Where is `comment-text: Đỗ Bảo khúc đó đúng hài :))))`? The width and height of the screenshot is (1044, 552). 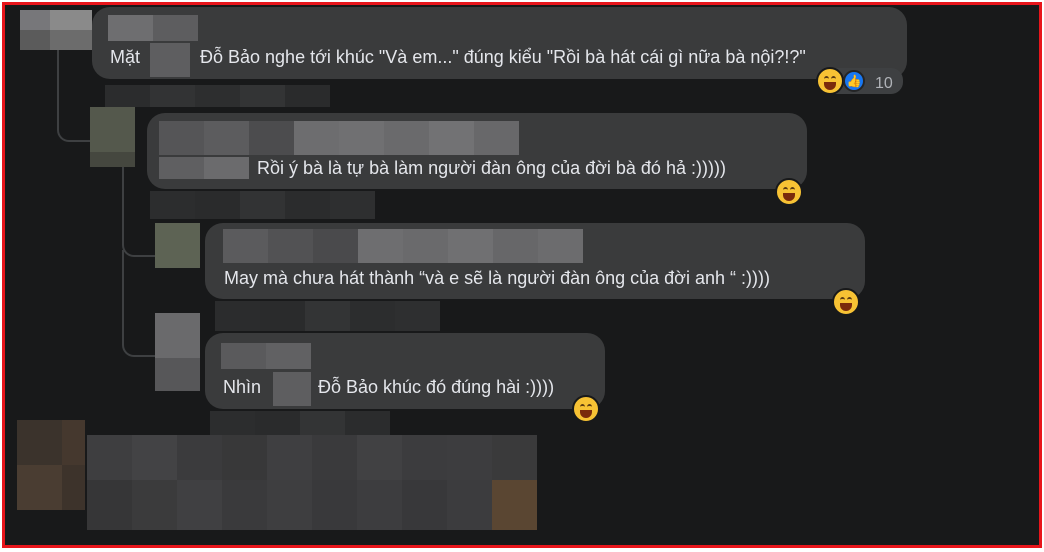 comment-text: Đỗ Bảo khúc đó đúng hài :)))) is located at coordinates (436, 387).